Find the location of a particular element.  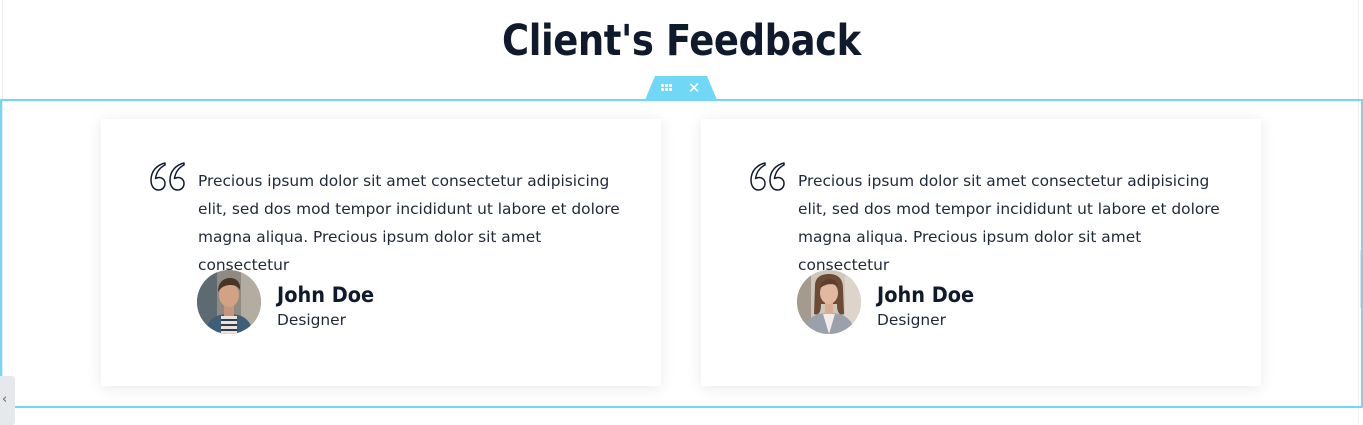

avatar-man-photo is located at coordinates (229, 302).